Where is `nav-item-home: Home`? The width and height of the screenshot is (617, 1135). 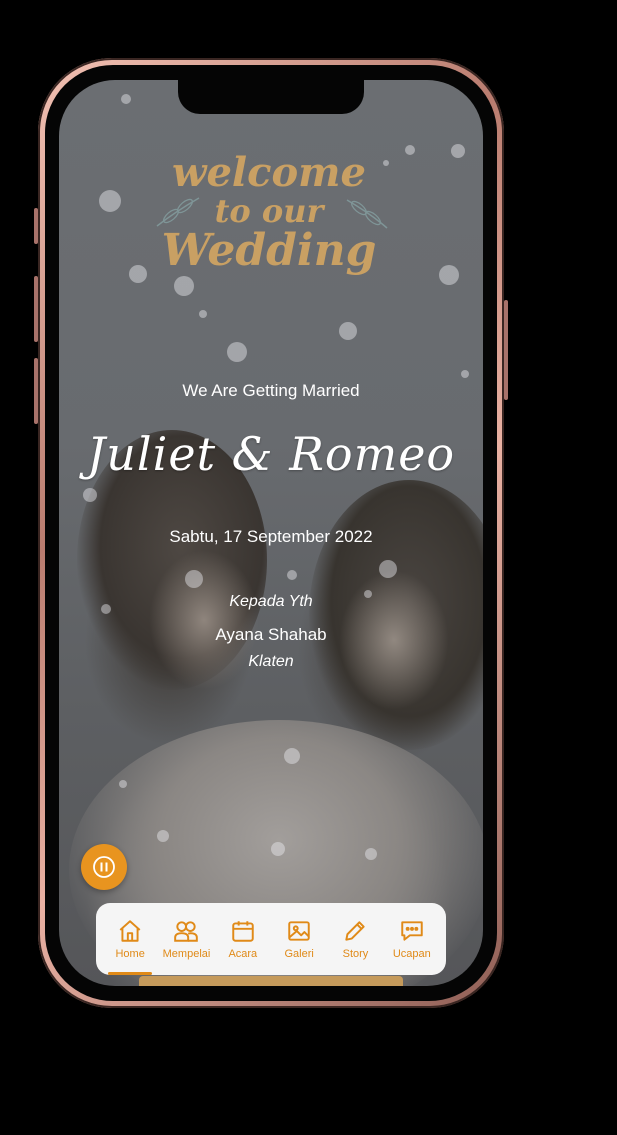 nav-item-home: Home is located at coordinates (130, 939).